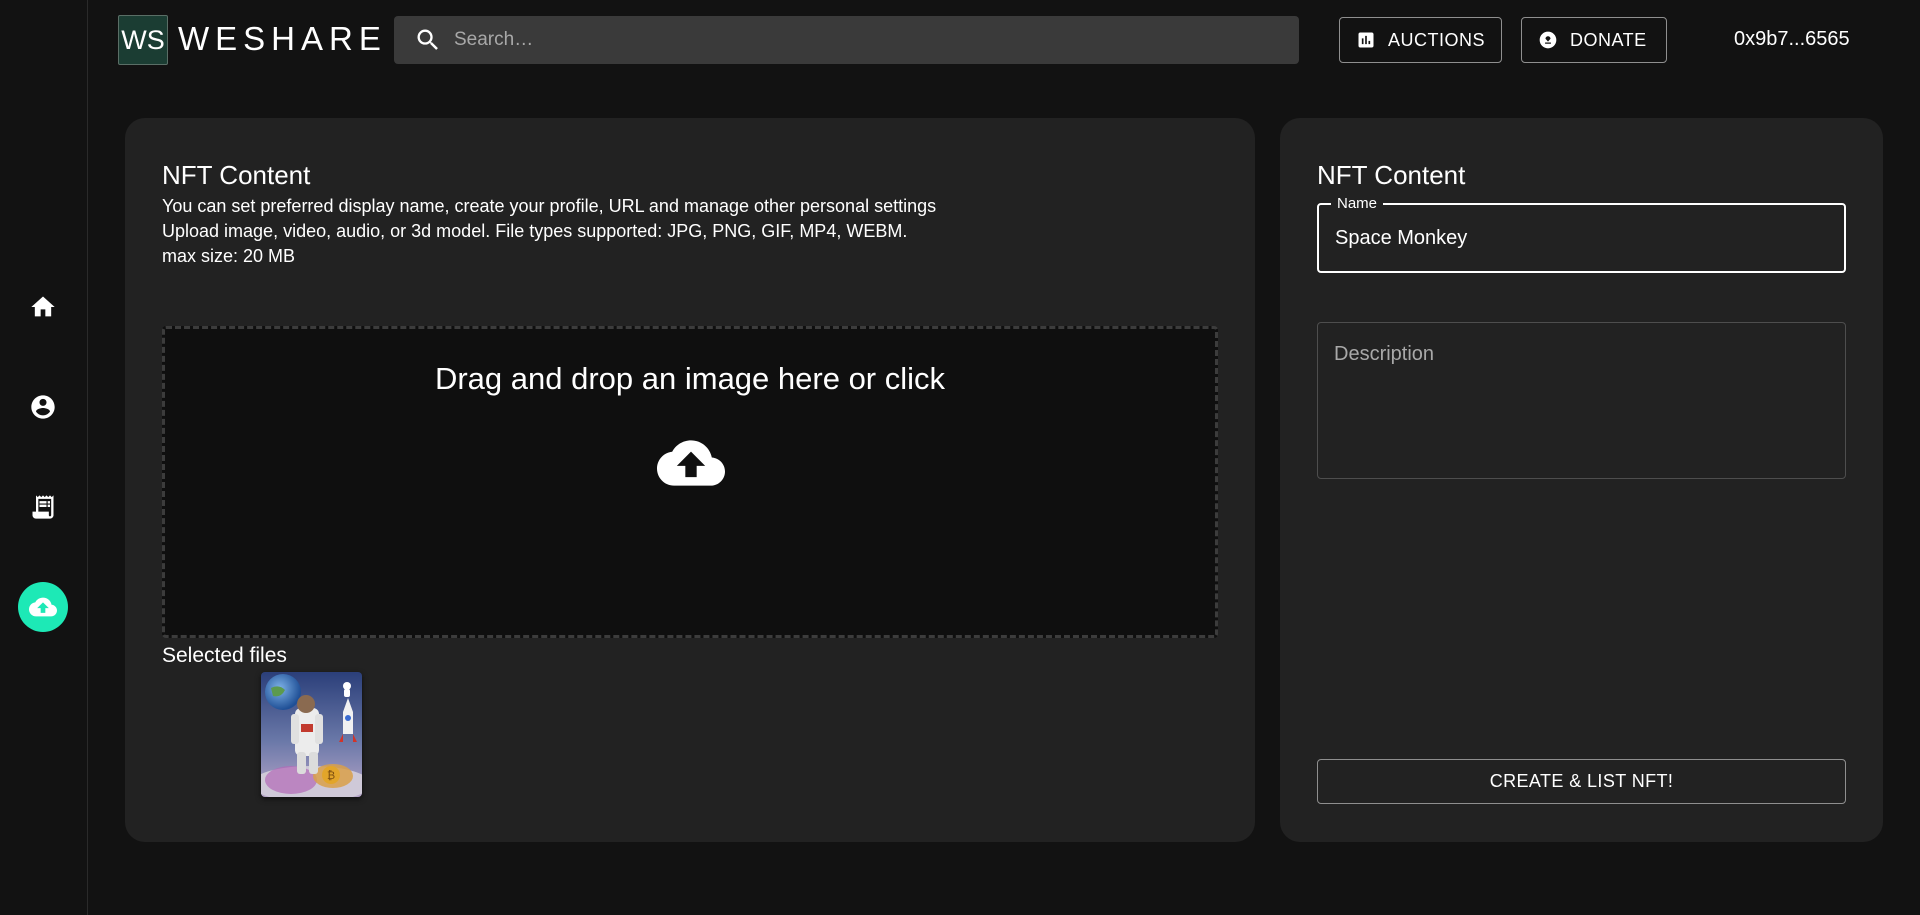 This screenshot has height=915, width=1920. What do you see at coordinates (1548, 40) in the screenshot?
I see `donate-icon` at bounding box center [1548, 40].